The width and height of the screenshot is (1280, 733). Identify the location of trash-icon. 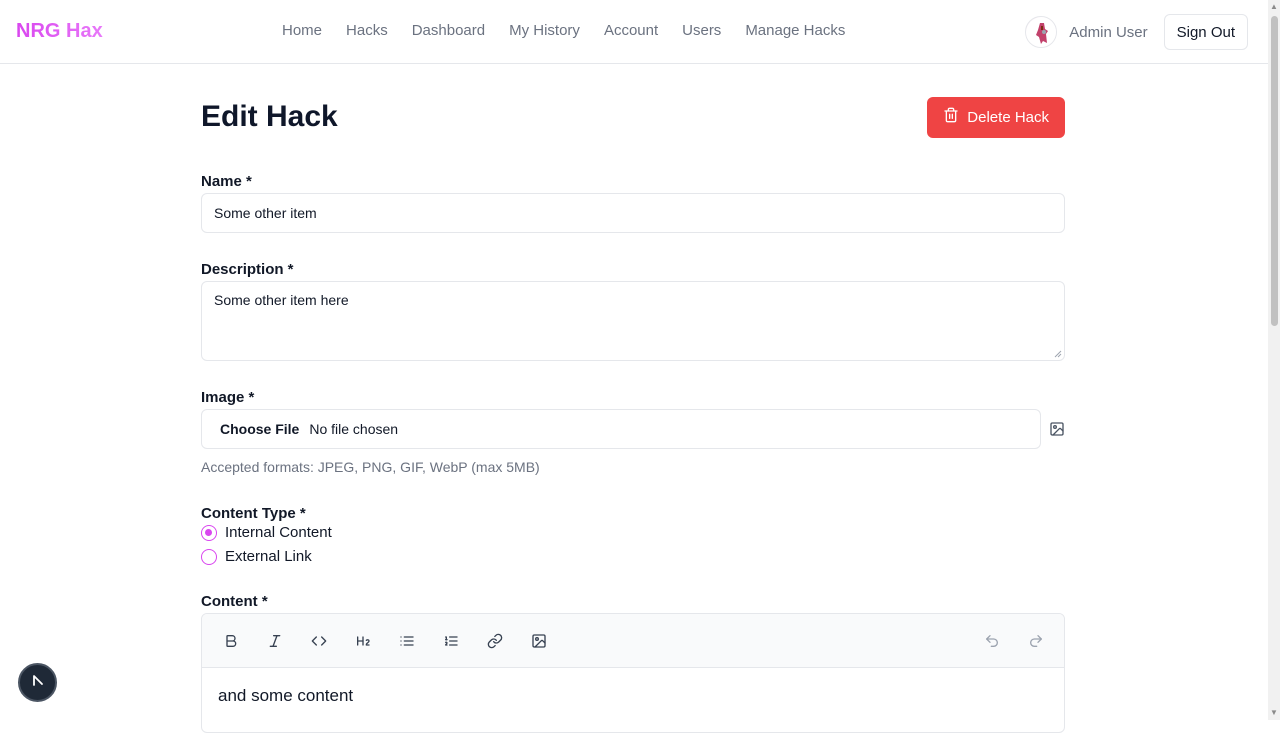
(951, 117).